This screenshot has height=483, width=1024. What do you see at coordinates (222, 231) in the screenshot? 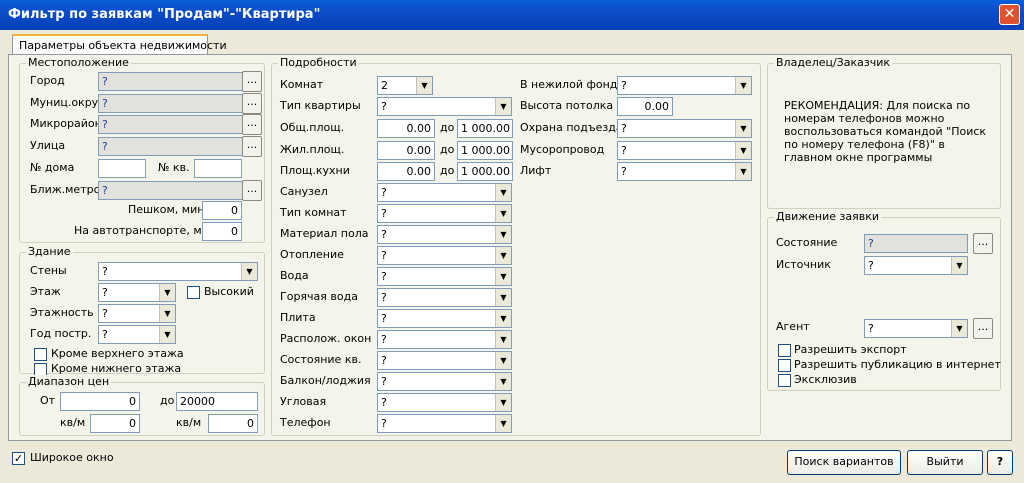
I see `transport-minutes-field: 0` at bounding box center [222, 231].